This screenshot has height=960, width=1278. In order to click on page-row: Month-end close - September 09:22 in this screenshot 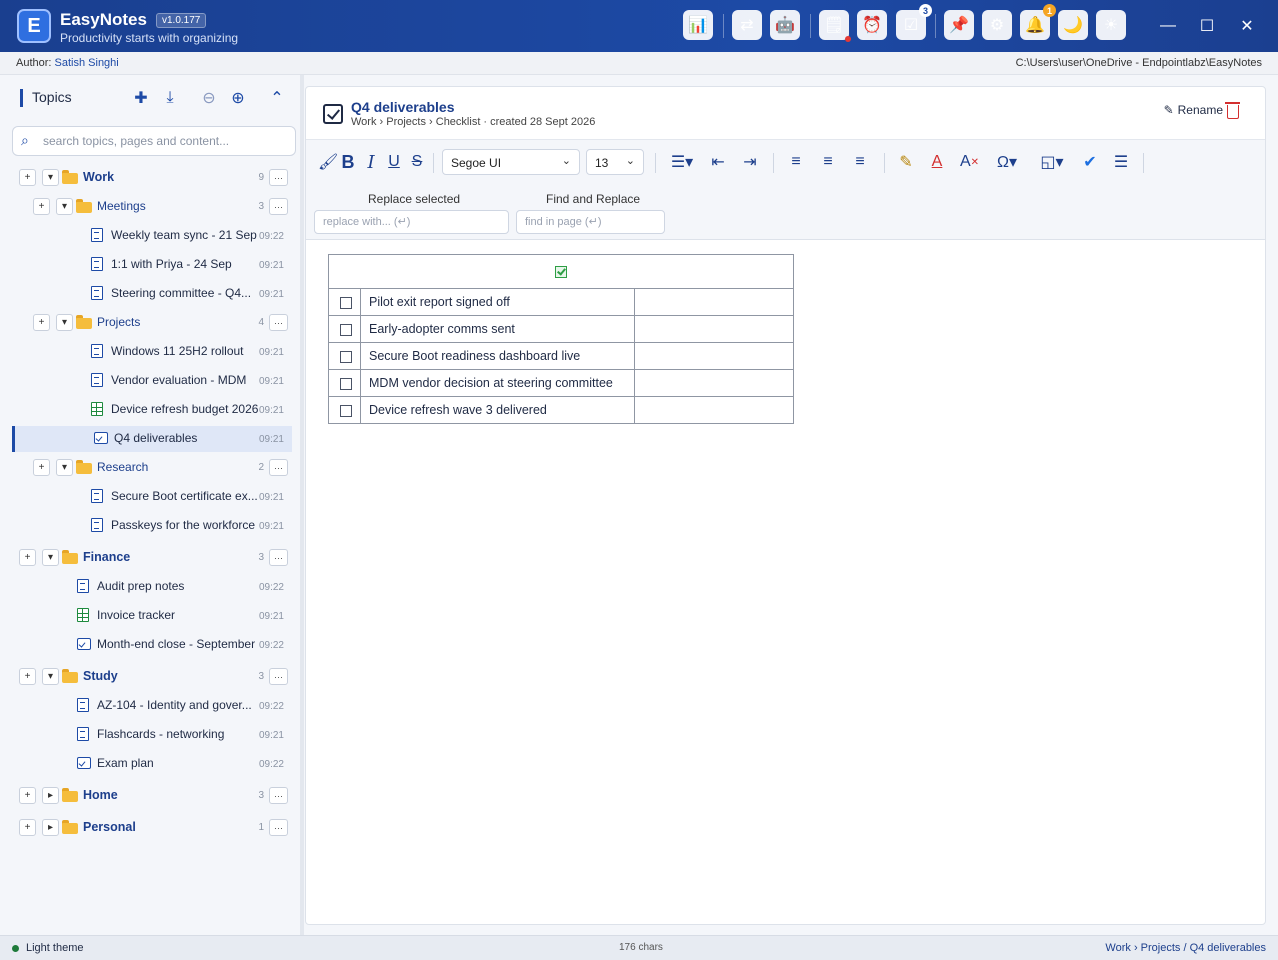, I will do `click(152, 645)`.